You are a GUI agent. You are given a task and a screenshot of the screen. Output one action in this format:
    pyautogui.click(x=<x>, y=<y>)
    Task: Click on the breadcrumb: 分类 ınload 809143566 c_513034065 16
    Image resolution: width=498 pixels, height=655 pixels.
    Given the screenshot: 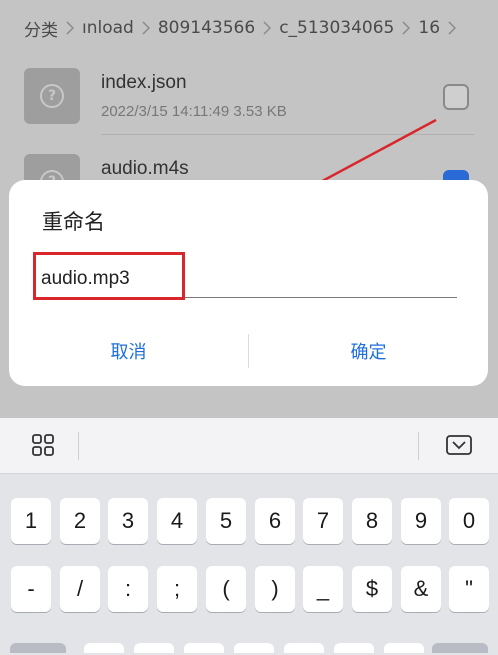 What is the action you would take?
    pyautogui.click(x=249, y=28)
    